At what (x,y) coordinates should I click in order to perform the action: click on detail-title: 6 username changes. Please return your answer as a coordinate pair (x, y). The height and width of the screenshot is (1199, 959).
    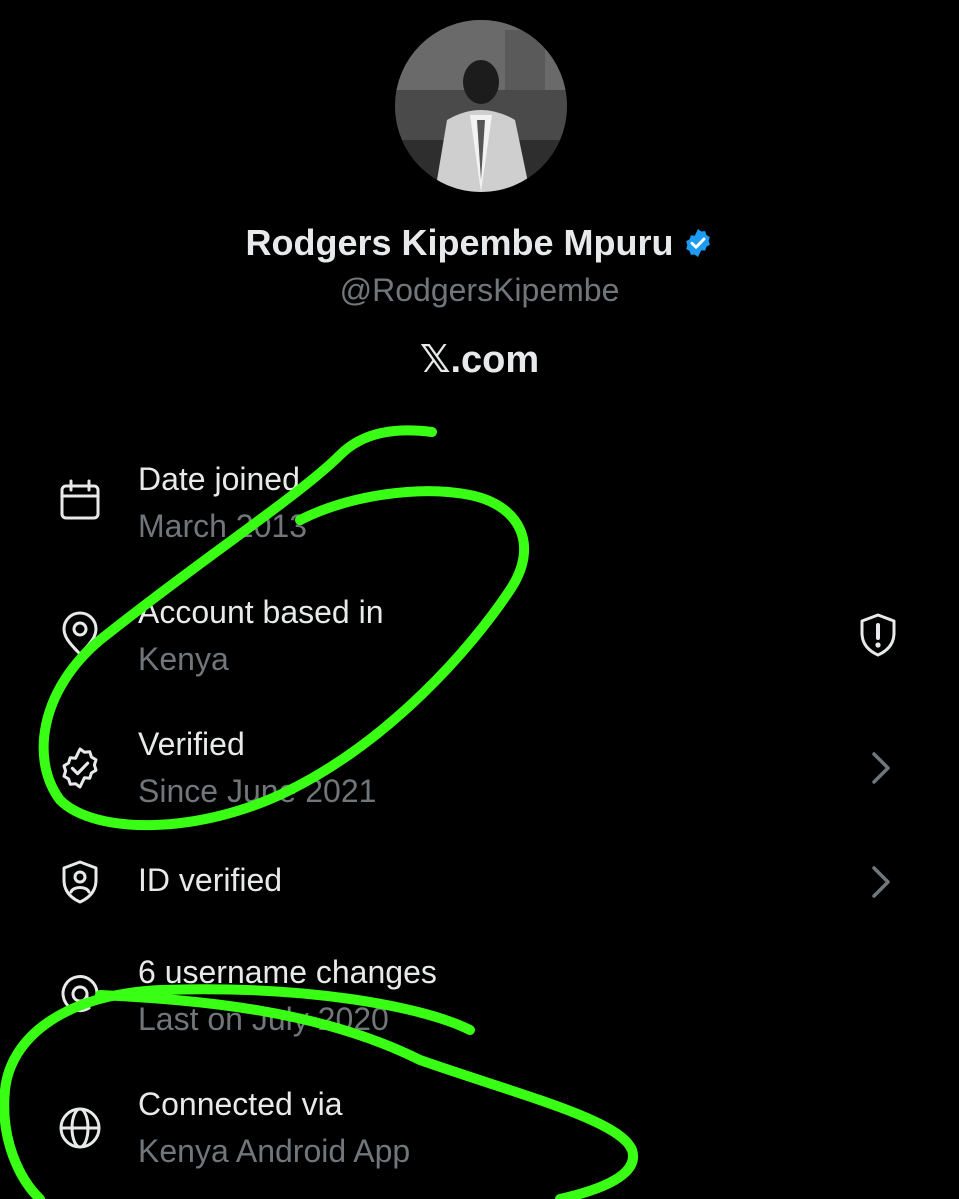
    Looking at the image, I should click on (287, 972).